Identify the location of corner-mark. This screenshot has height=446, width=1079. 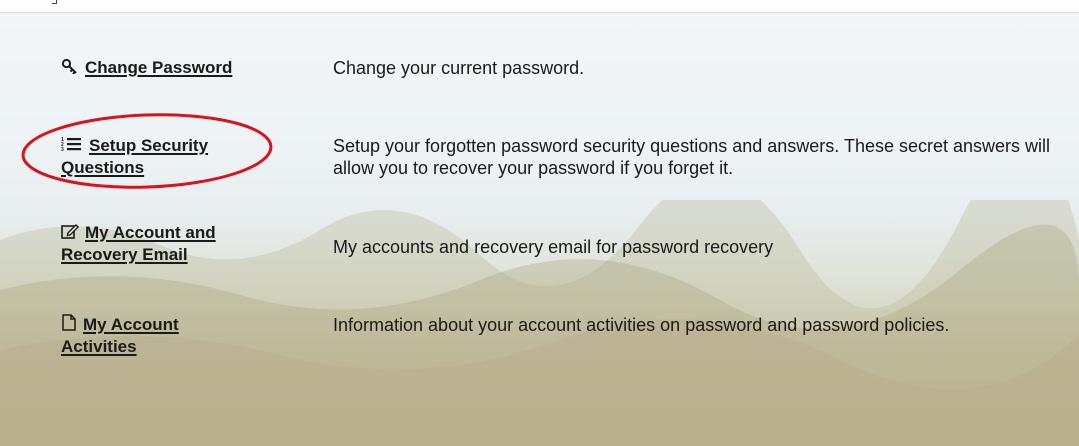
(54, 2).